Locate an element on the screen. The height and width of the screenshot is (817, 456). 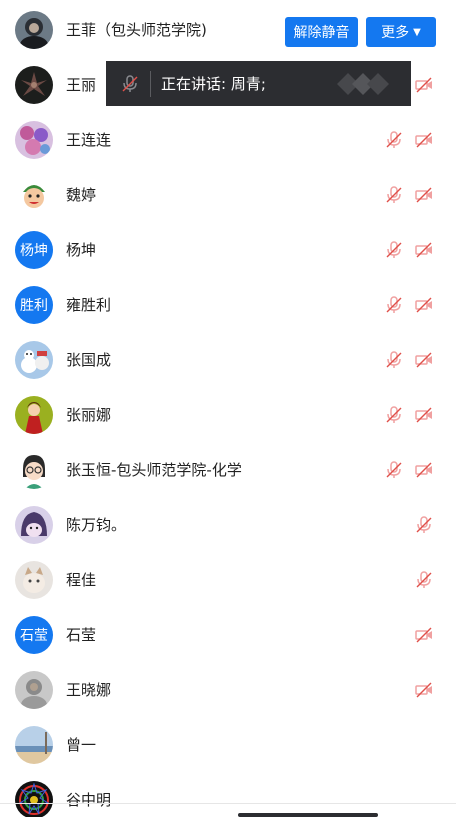
more-label: 更多 is located at coordinates (395, 33).